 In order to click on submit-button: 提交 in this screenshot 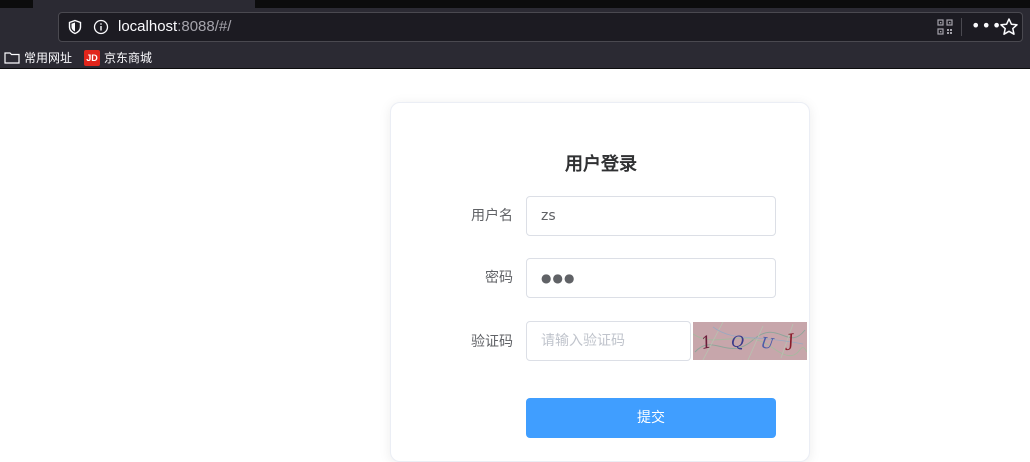, I will do `click(651, 418)`.